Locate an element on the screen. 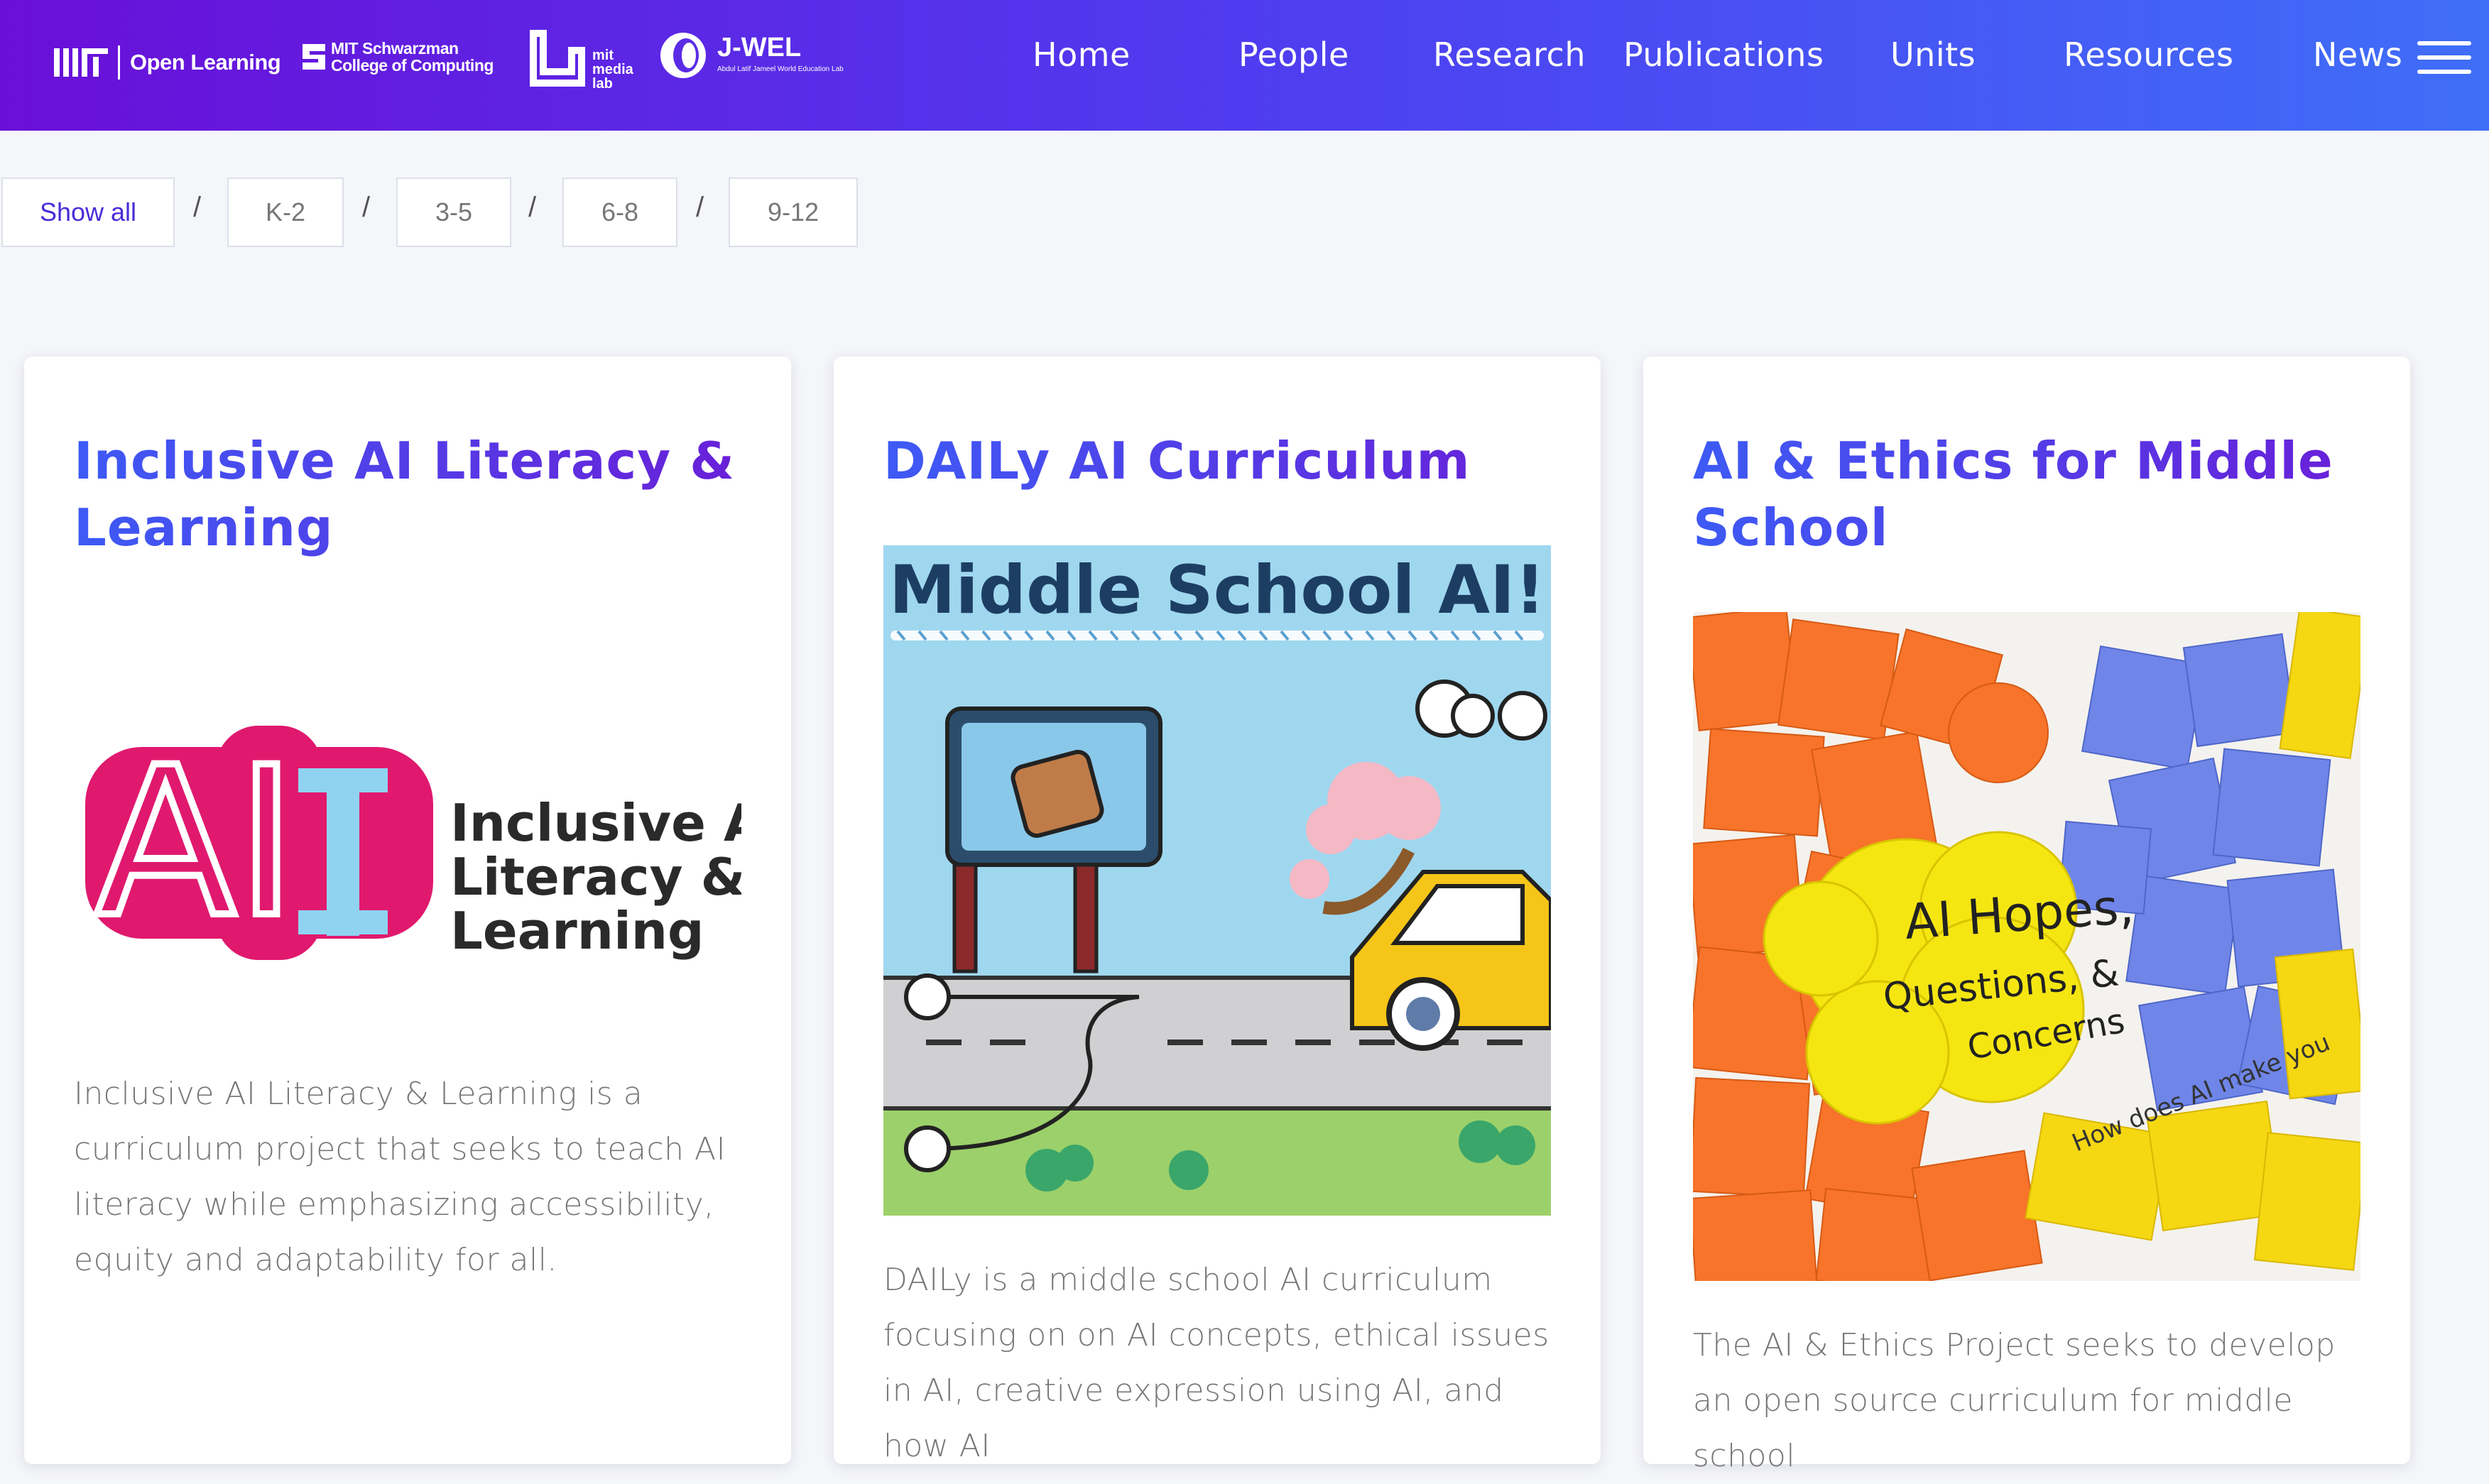 This screenshot has height=1484, width=2489. middle-school-ai-illustration: Middle School AI! is located at coordinates (1217, 880).